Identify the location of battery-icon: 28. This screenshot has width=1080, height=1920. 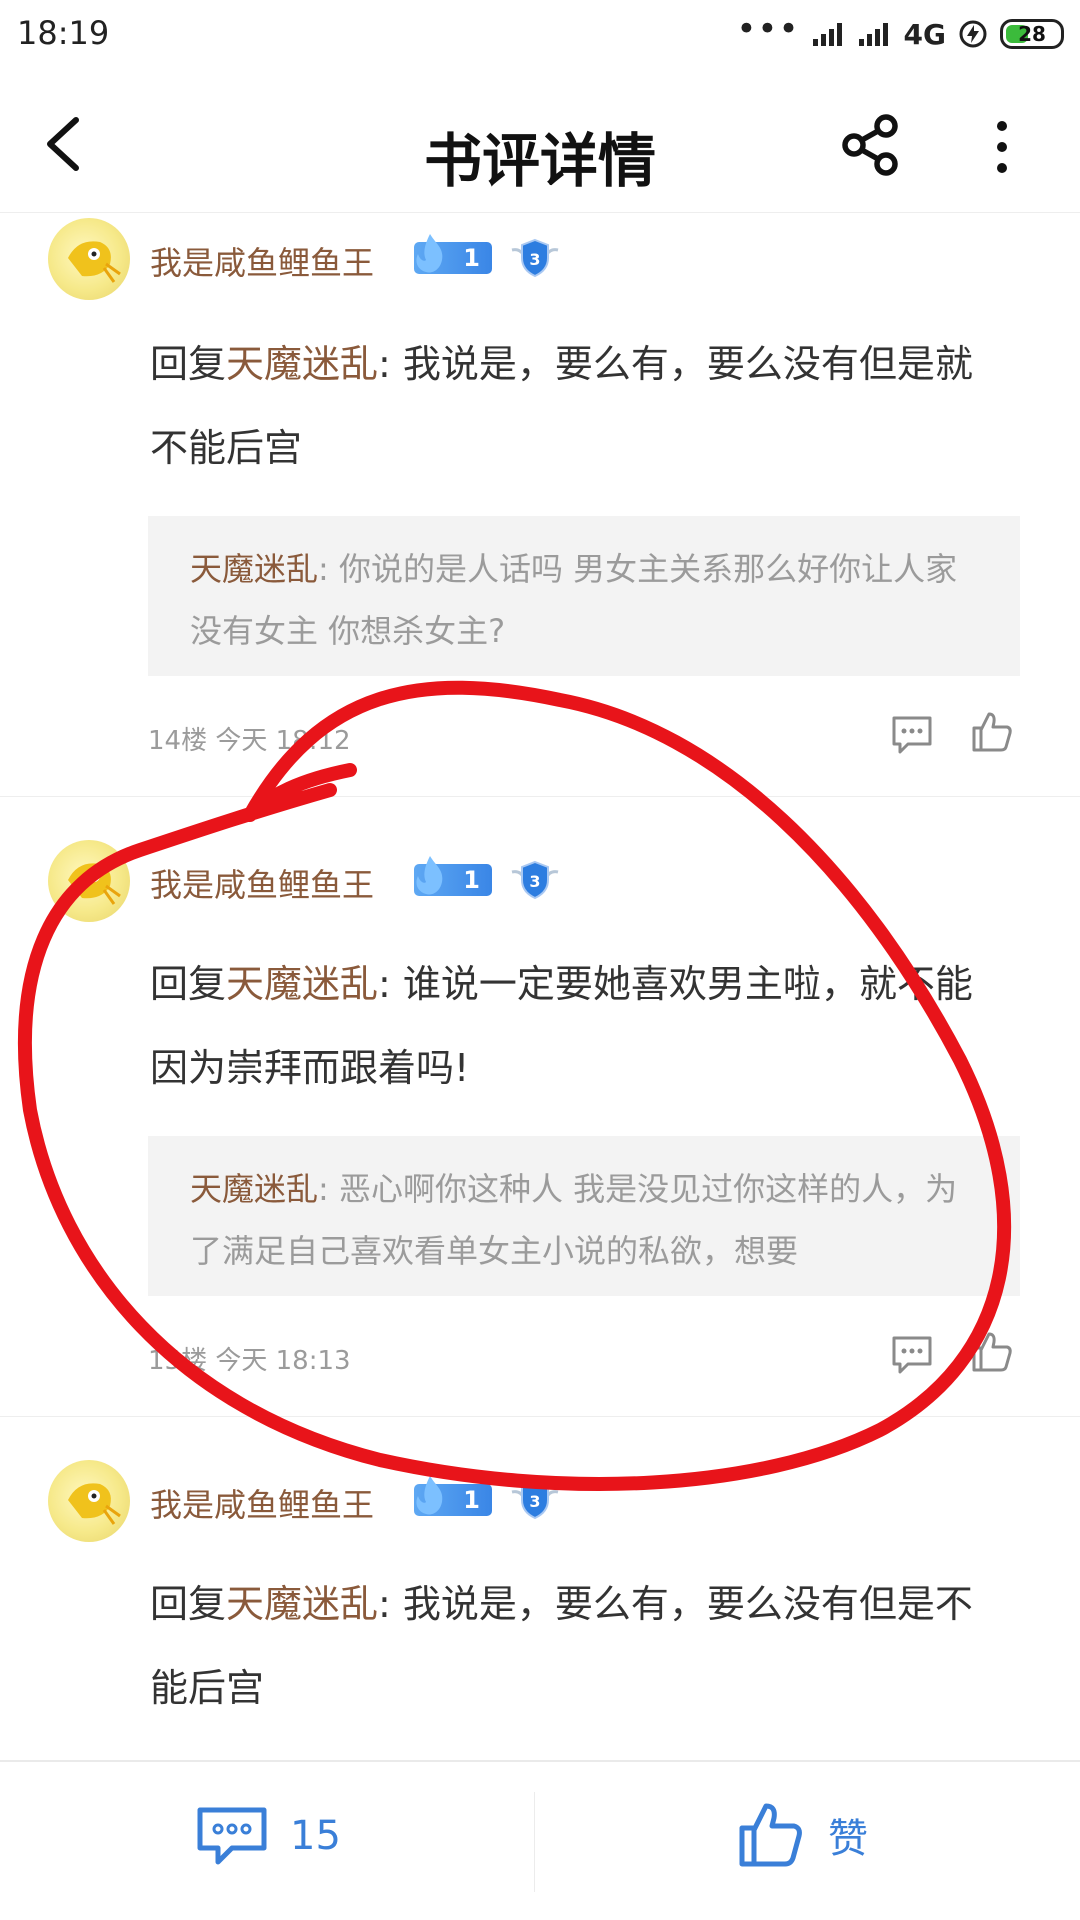
(1032, 34).